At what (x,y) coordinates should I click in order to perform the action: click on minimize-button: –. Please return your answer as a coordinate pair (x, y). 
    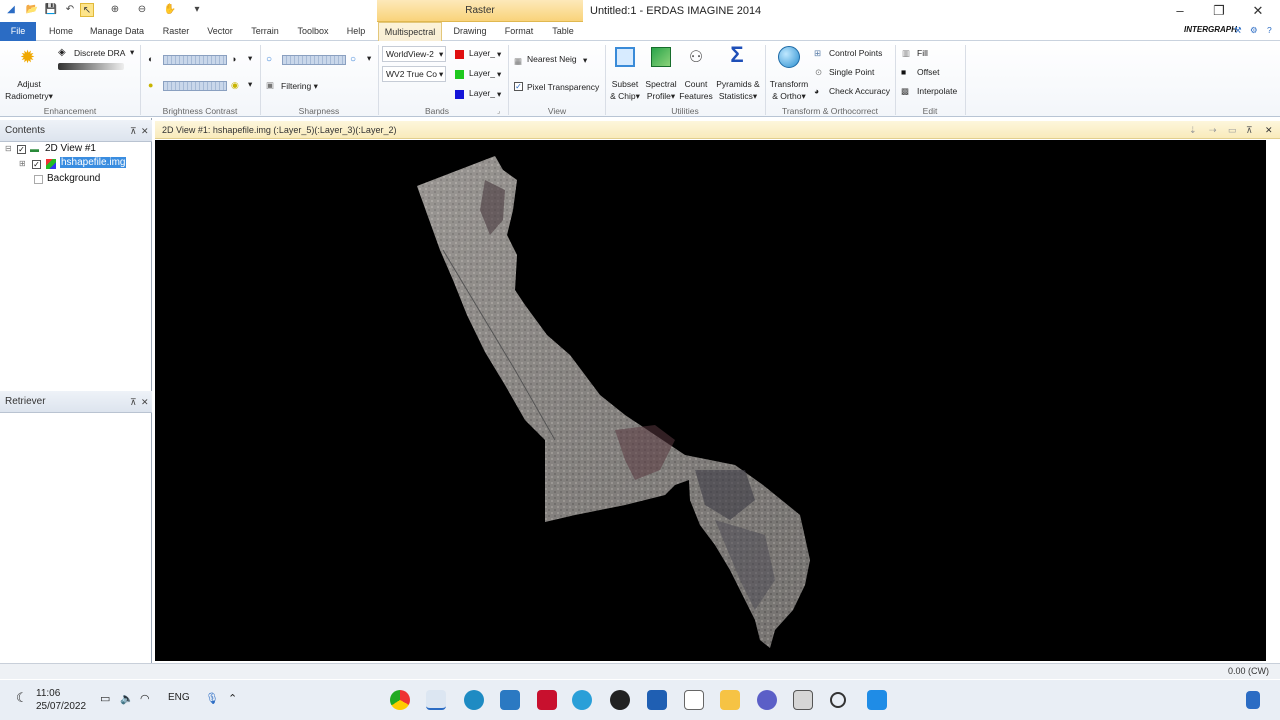
    Looking at the image, I should click on (1180, 11).